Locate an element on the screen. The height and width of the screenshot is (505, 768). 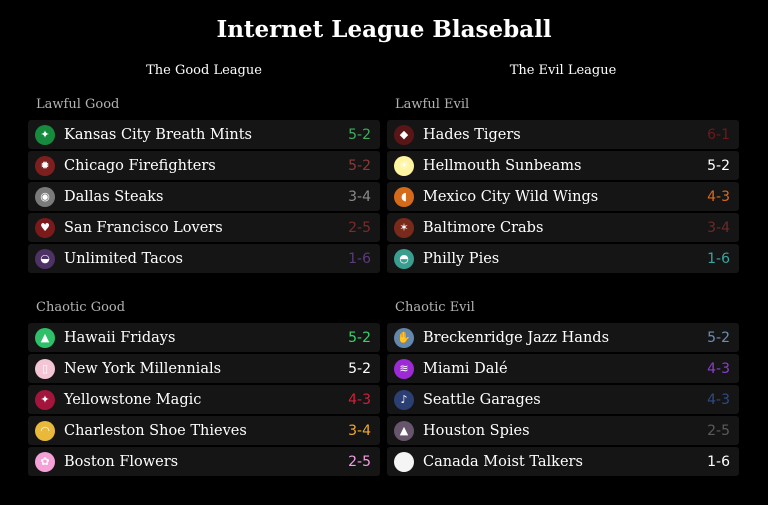
team-row: ☀ Hellmouth Sunbeams 5-2 is located at coordinates (563, 165).